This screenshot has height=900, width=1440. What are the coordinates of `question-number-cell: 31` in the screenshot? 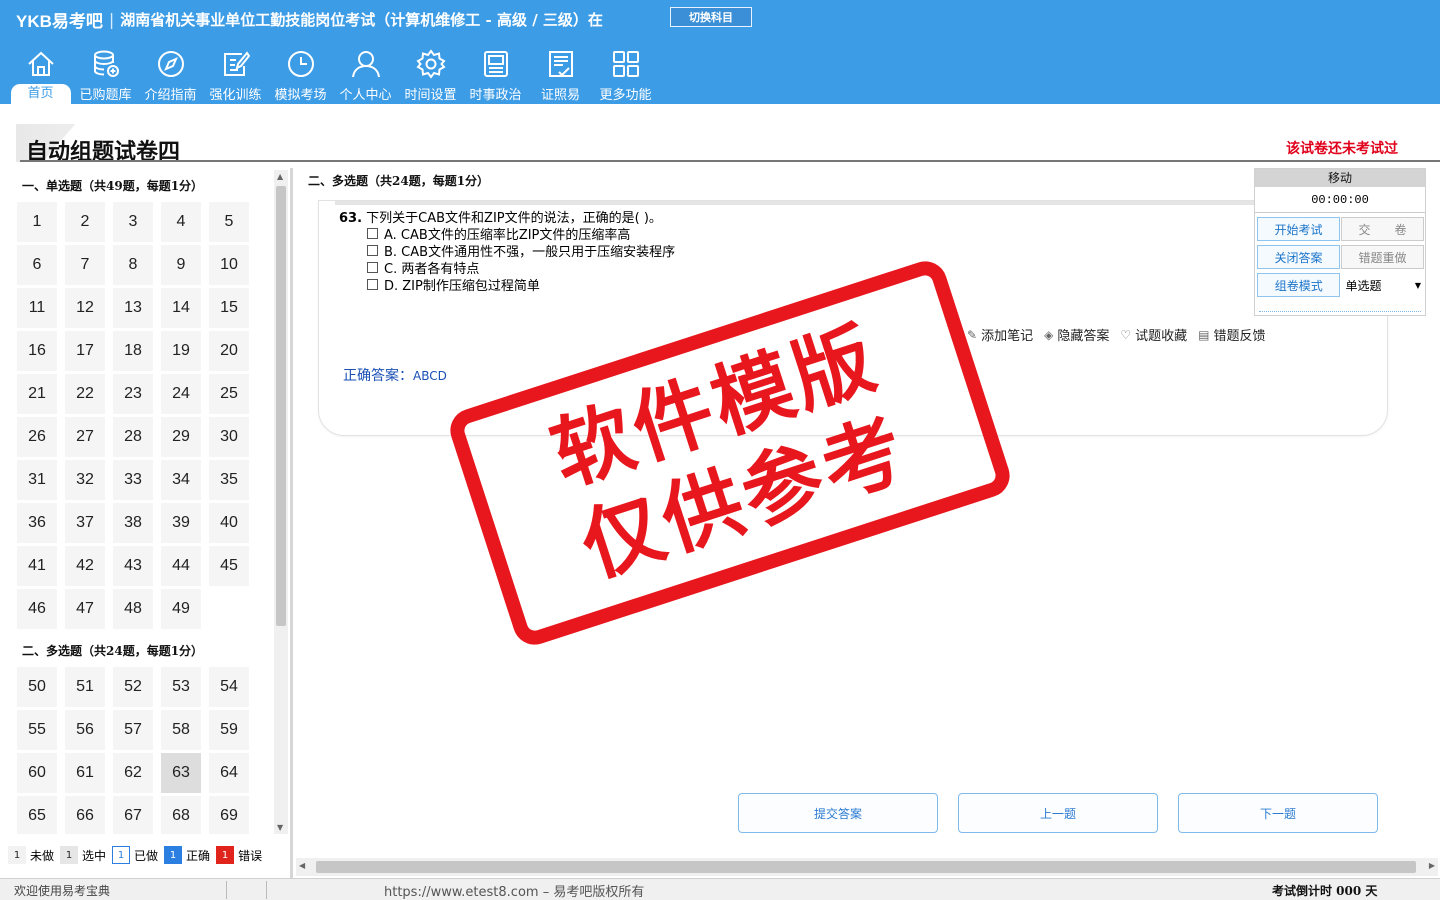 It's located at (37, 480).